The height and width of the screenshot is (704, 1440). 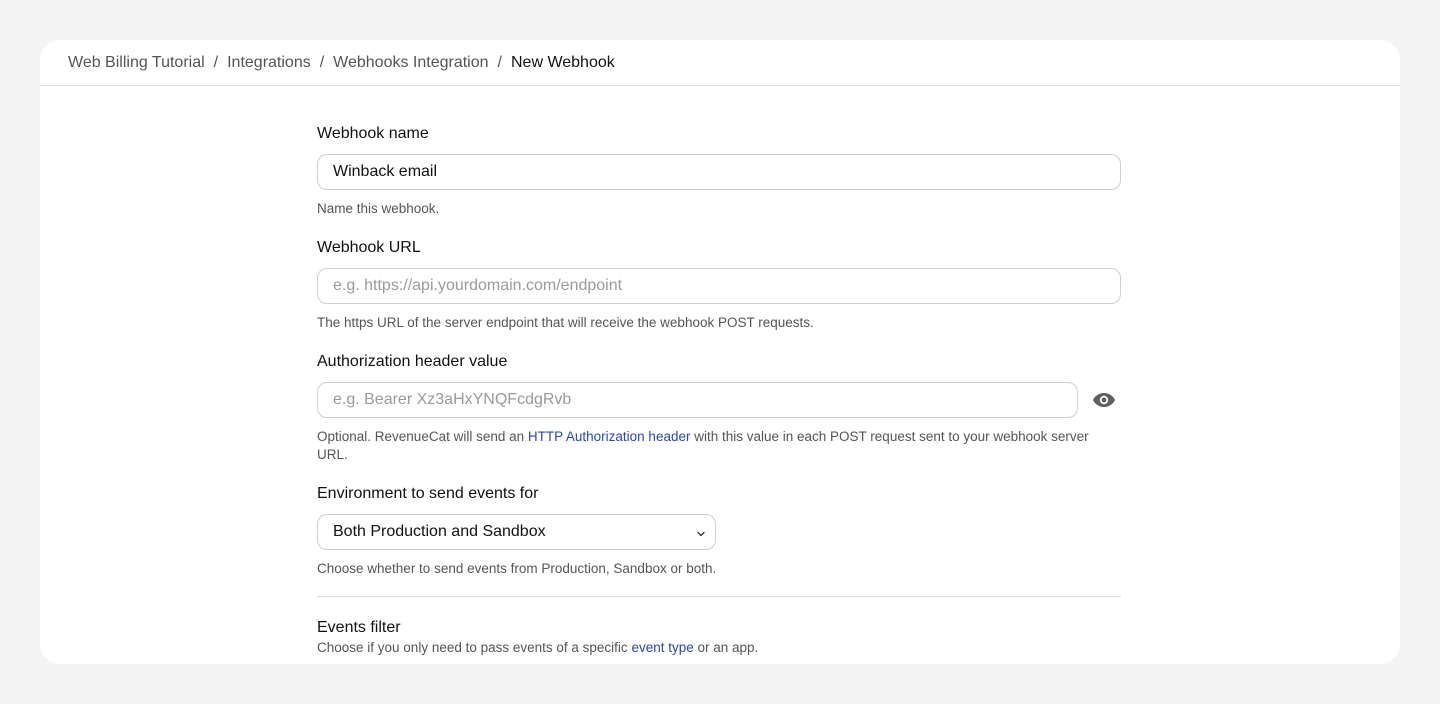 What do you see at coordinates (1104, 400) in the screenshot?
I see `eye-icon` at bounding box center [1104, 400].